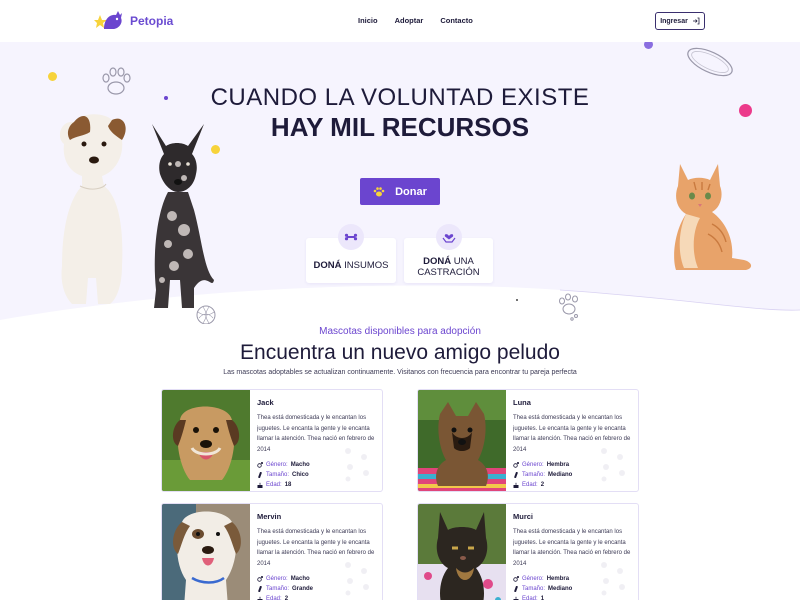  What do you see at coordinates (523, 516) in the screenshot?
I see `pet-name: Murci` at bounding box center [523, 516].